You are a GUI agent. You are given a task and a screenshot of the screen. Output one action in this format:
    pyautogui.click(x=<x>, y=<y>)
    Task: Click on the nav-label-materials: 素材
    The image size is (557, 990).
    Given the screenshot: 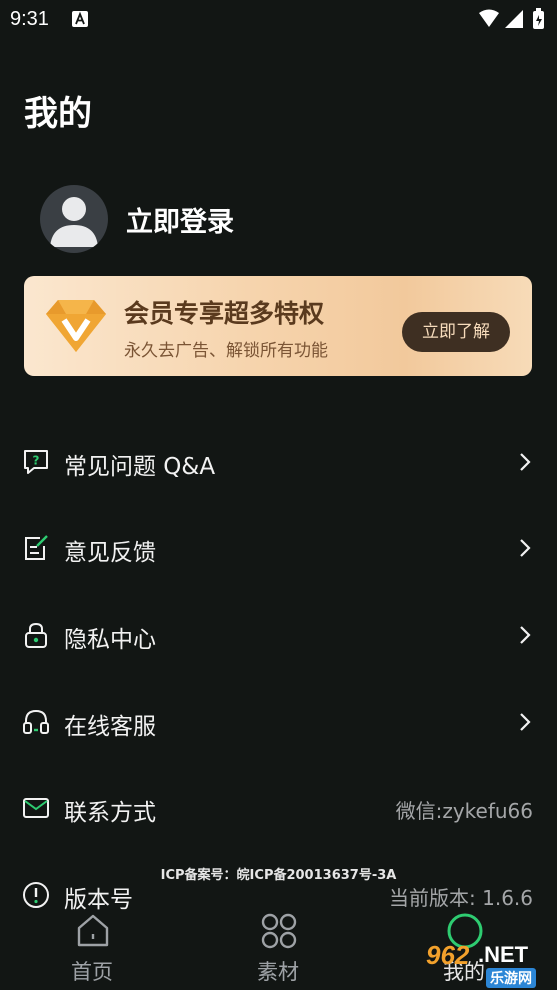 What is the action you would take?
    pyautogui.click(x=278, y=972)
    